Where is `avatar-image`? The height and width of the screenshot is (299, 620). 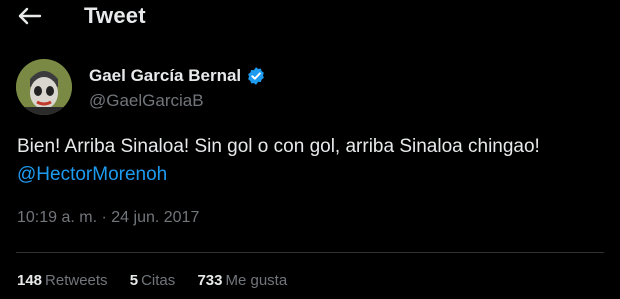 avatar-image is located at coordinates (44, 87).